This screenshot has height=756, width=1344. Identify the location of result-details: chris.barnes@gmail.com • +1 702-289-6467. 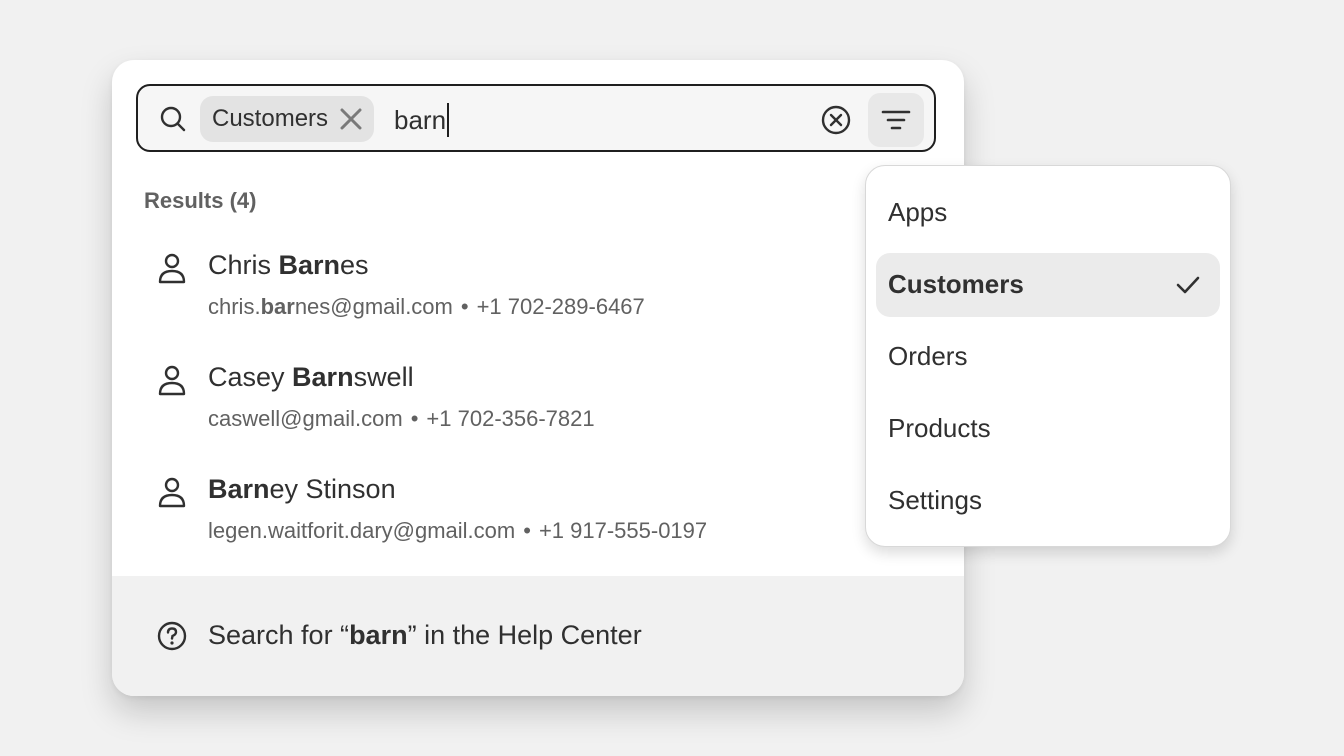
(426, 306).